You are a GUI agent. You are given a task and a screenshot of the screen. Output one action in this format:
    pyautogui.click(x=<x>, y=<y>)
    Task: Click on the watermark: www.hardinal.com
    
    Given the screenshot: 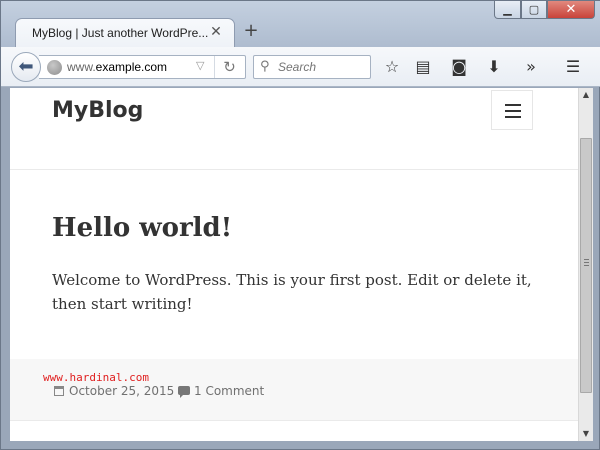 What is the action you would take?
    pyautogui.click(x=96, y=377)
    